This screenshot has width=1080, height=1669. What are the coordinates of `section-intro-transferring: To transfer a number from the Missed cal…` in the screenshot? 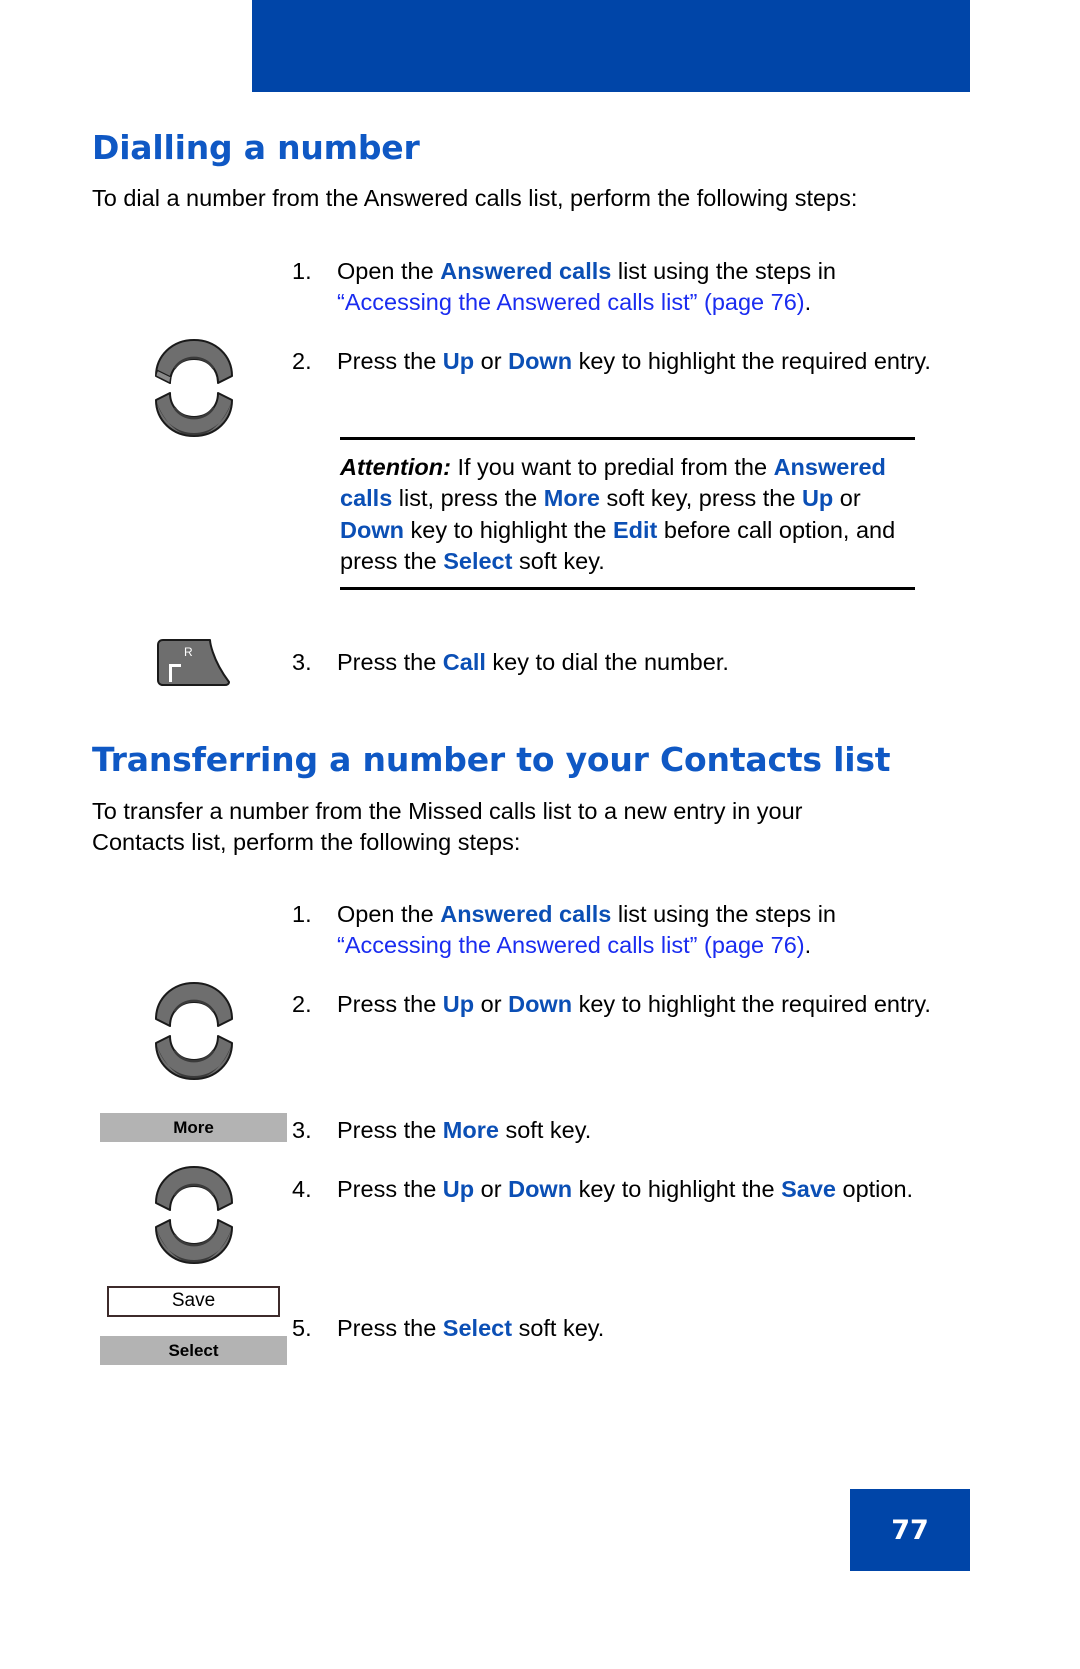 It's located at (447, 827).